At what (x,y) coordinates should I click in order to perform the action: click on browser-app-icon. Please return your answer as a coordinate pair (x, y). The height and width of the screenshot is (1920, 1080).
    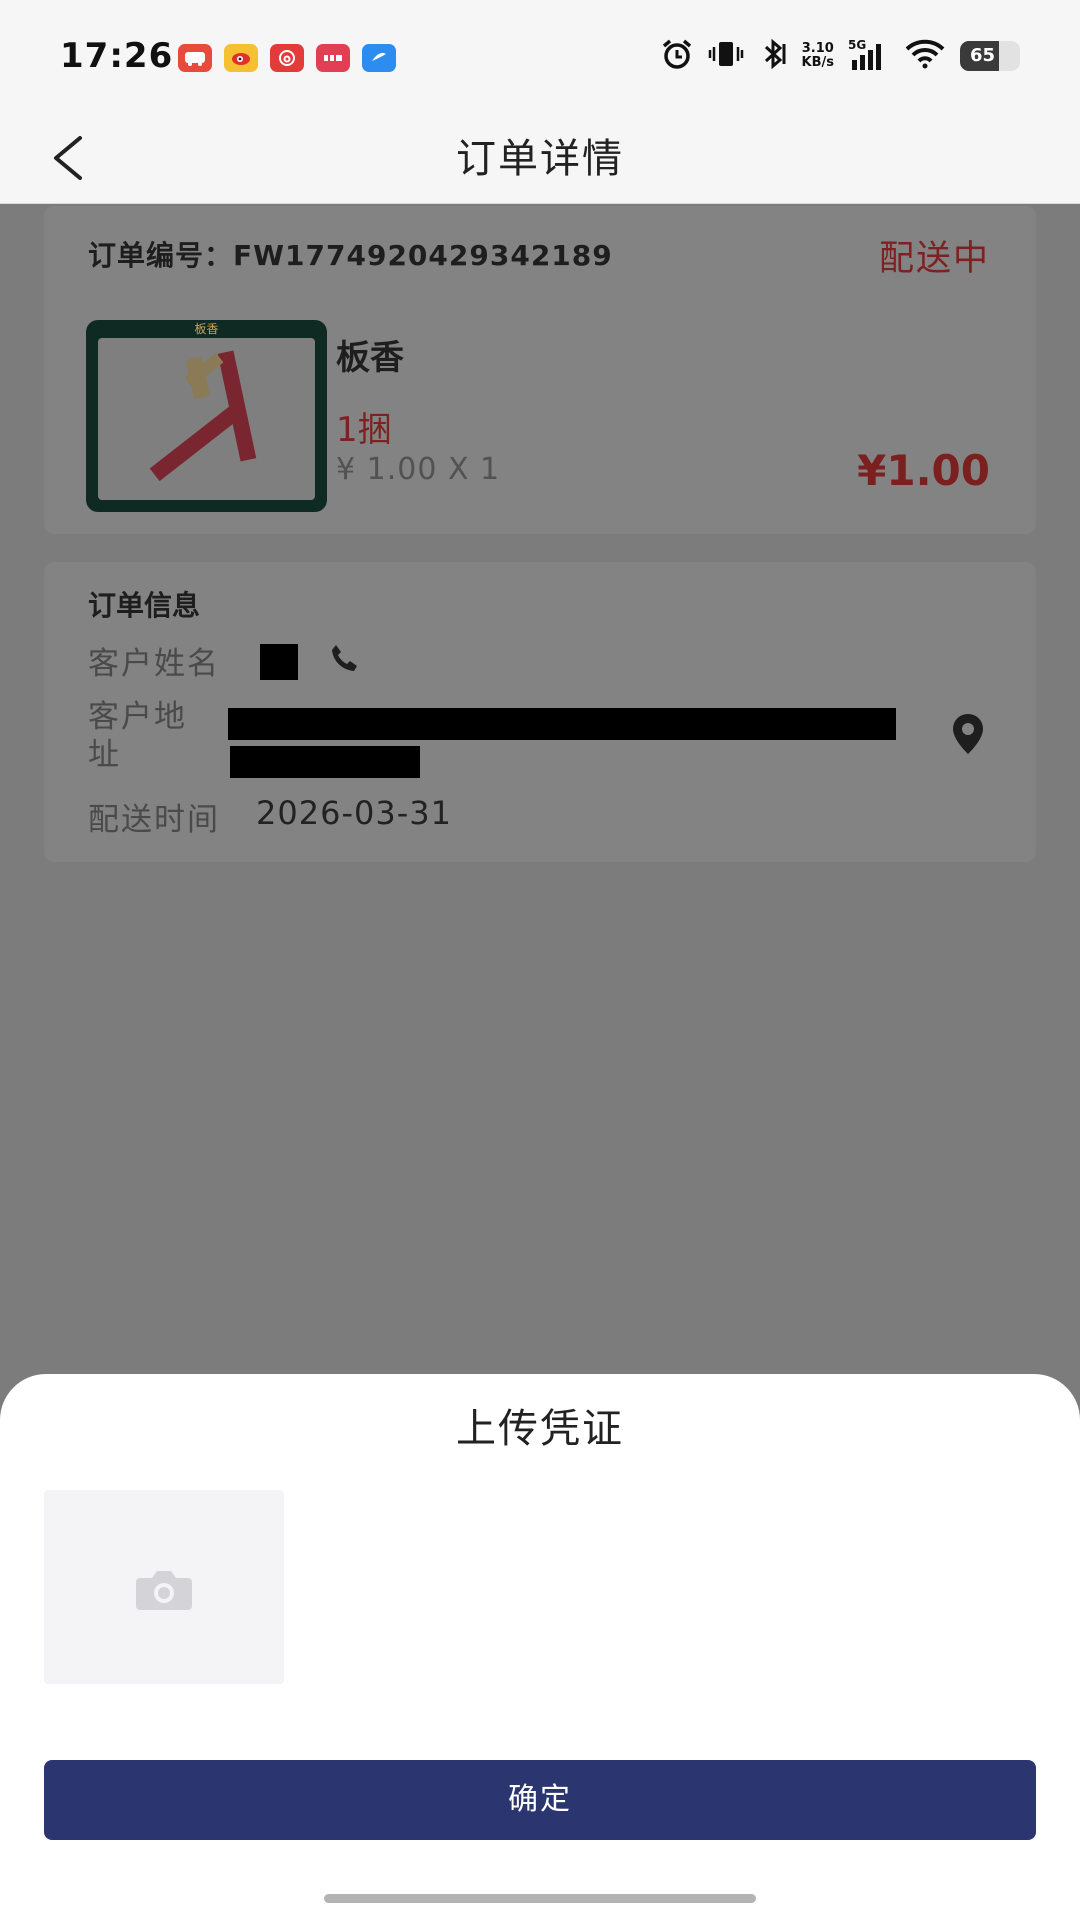
    Looking at the image, I should click on (379, 58).